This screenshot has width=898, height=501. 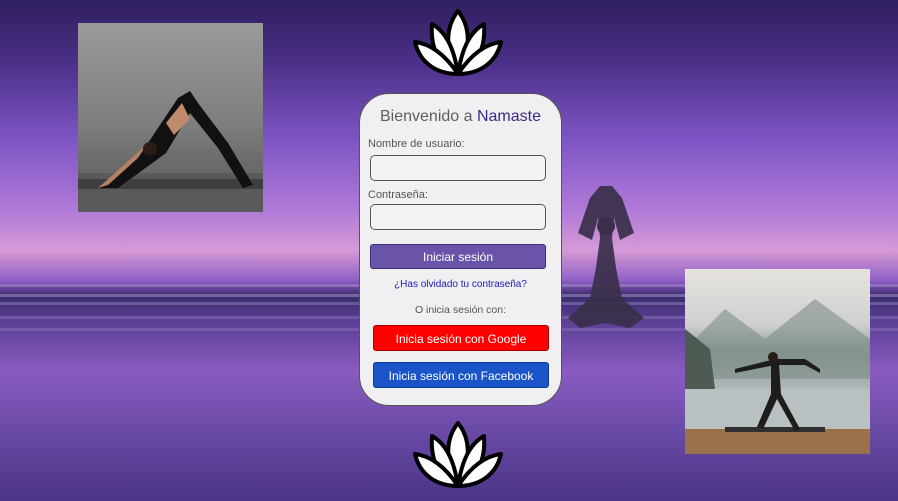 I want to click on login-button: Iniciar sesión, so click(x=458, y=256).